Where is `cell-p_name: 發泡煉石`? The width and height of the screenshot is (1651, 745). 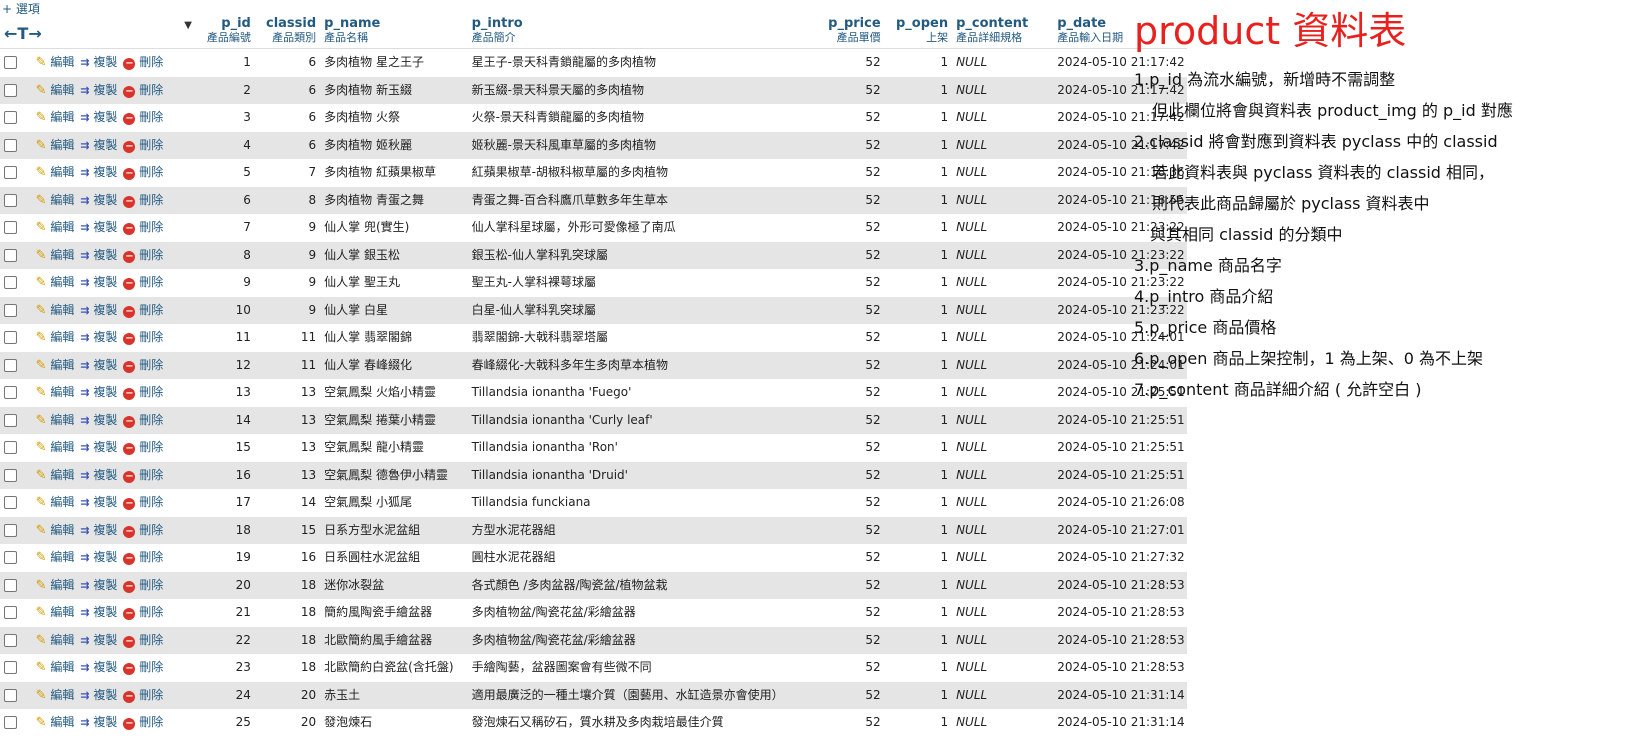
cell-p_name: 發泡煉石 is located at coordinates (394, 723).